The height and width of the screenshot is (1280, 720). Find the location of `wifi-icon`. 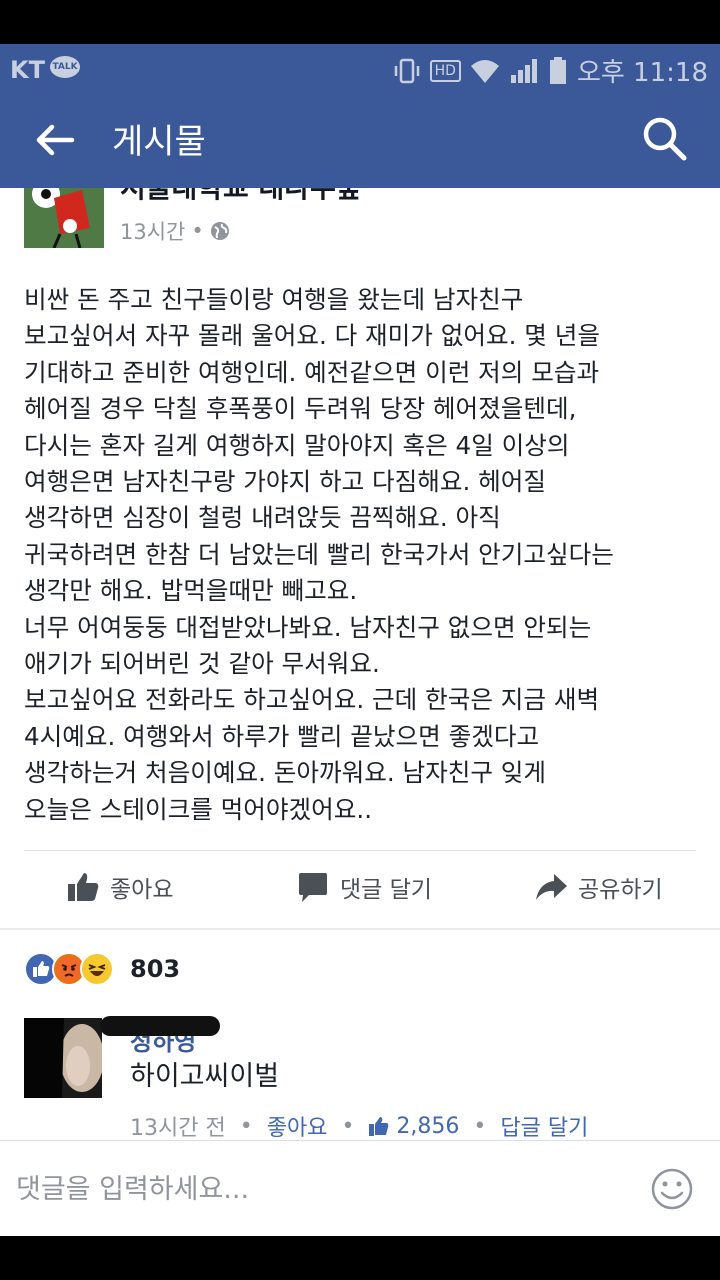

wifi-icon is located at coordinates (484, 71).